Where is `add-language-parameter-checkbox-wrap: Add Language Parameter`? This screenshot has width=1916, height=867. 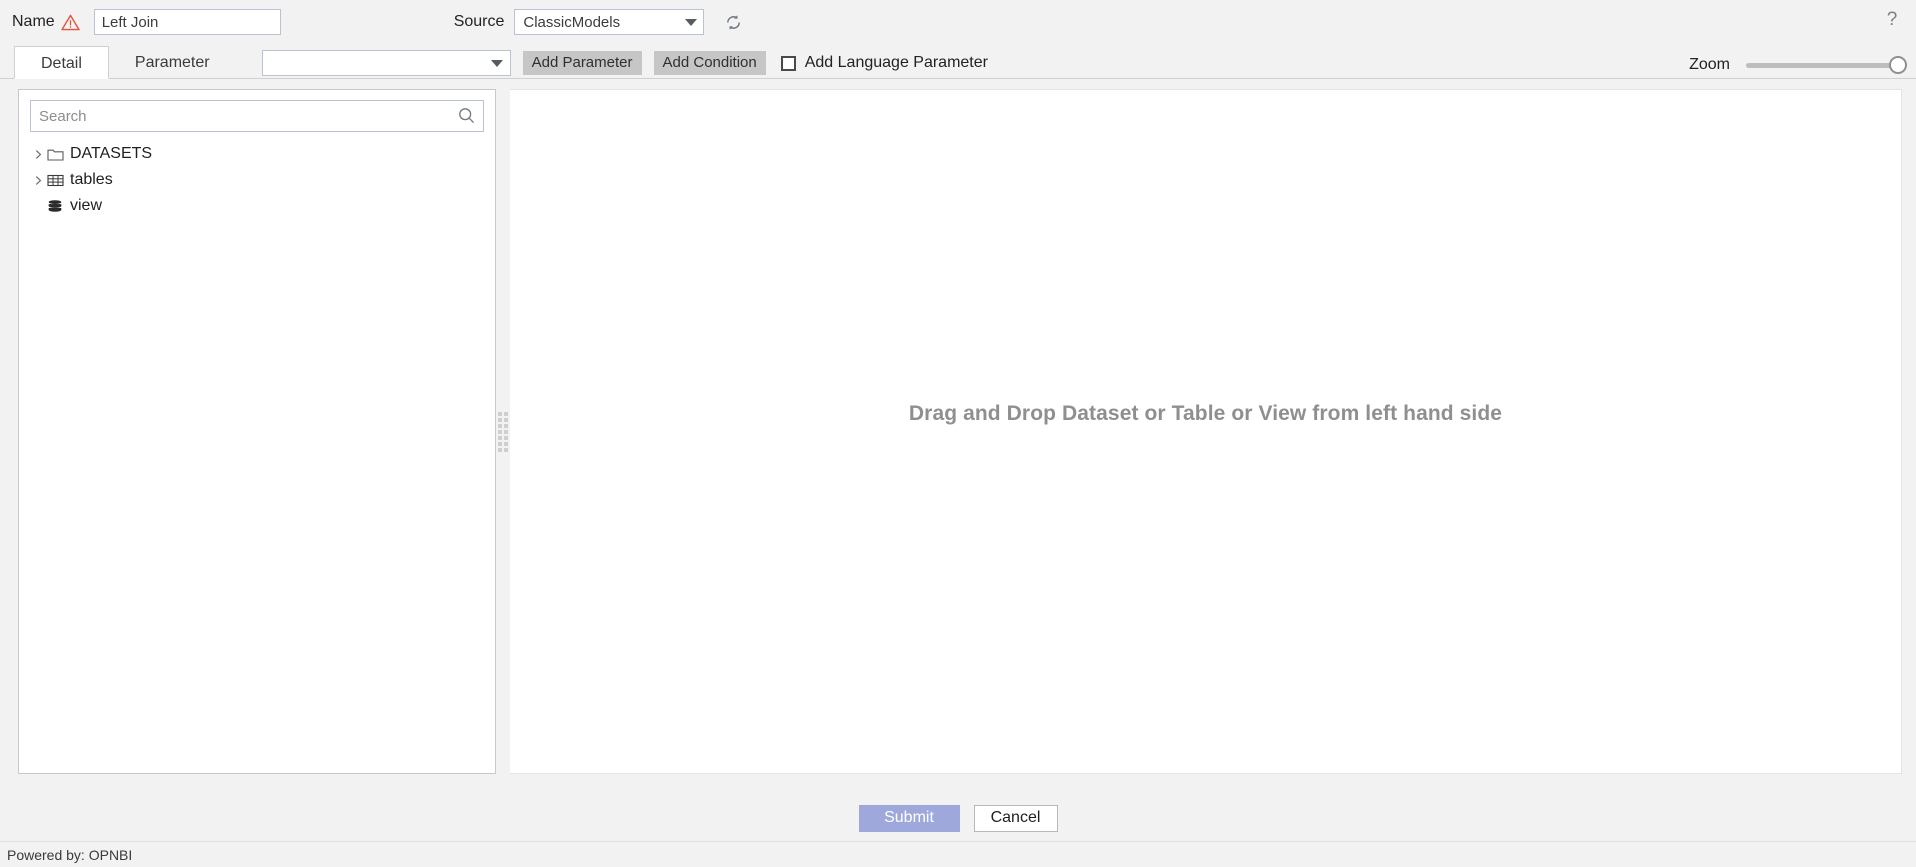
add-language-parameter-checkbox-wrap: Add Language Parameter is located at coordinates (884, 63).